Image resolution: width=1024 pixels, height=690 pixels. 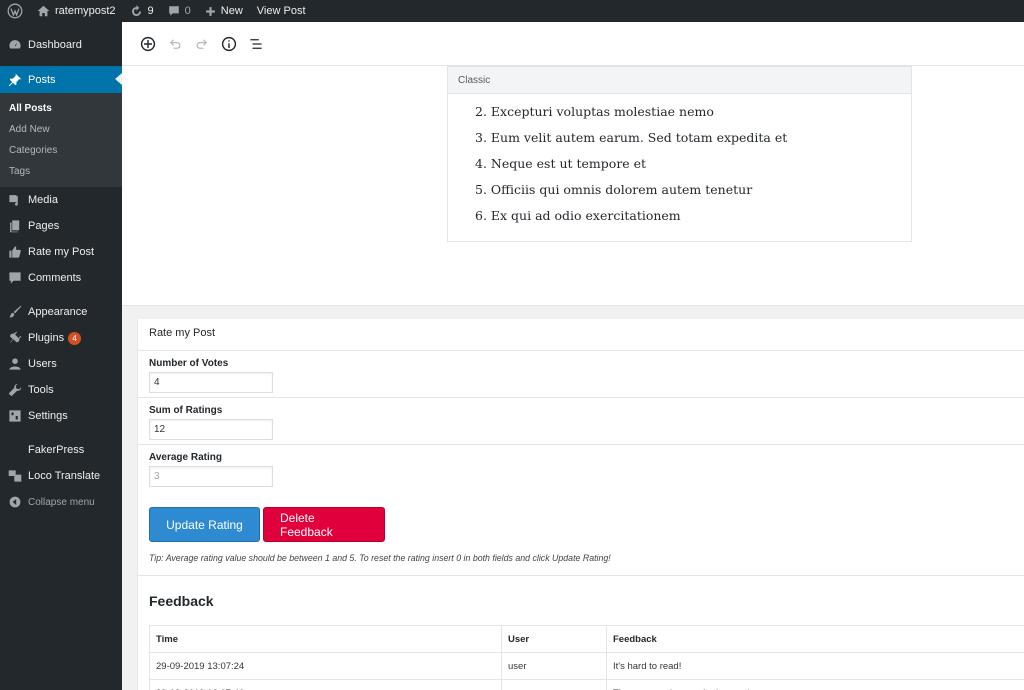 I want to click on feedback-time: 29-09-2019 13:07:24, so click(x=325, y=666).